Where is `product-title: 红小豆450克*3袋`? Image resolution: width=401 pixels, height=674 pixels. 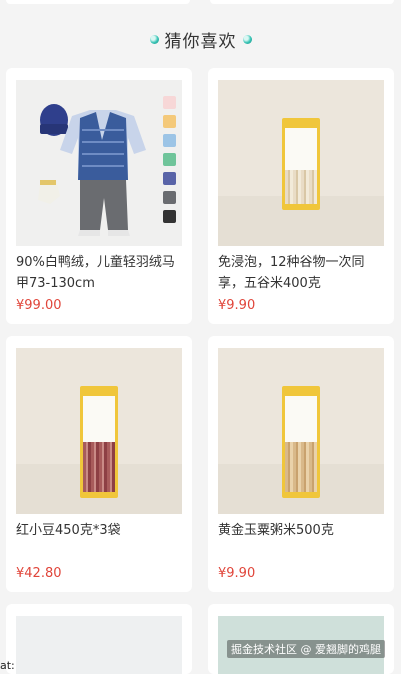
product-title: 红小豆450克*3袋 is located at coordinates (101, 530).